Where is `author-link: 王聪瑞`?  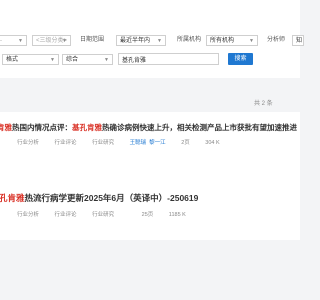
author-link: 王聪瑞 is located at coordinates (138, 143).